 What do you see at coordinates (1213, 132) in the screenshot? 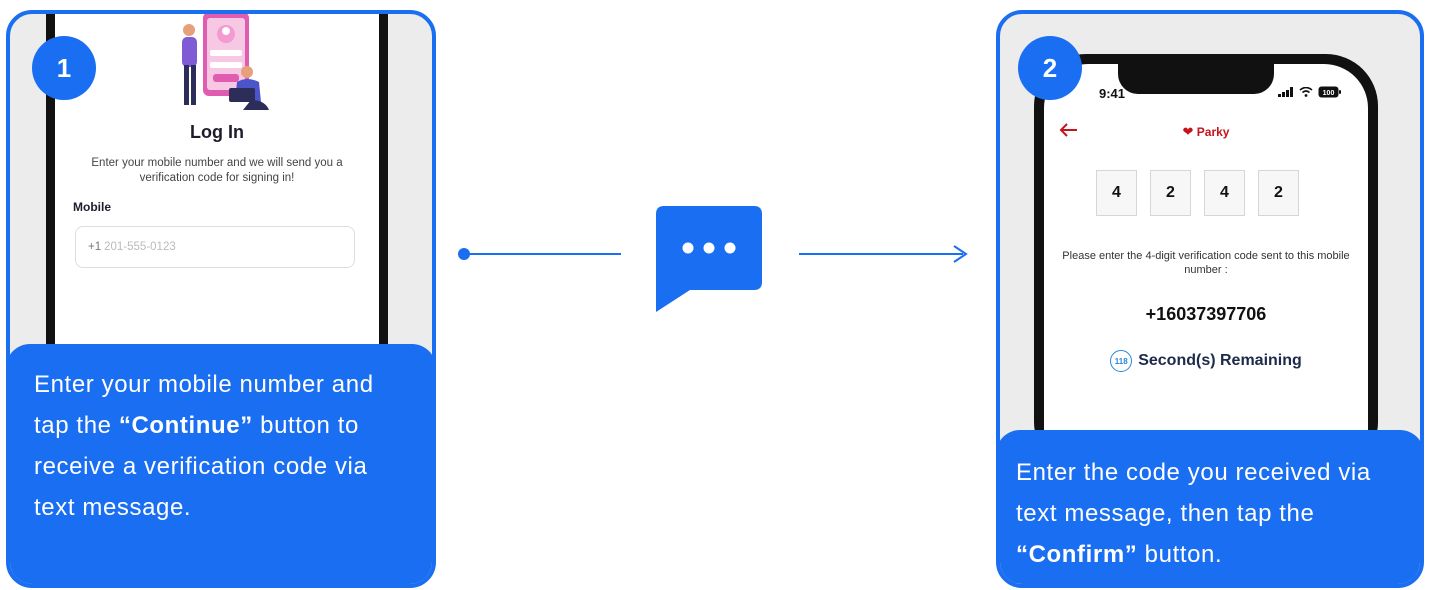
I see `brand-name: Parky` at bounding box center [1213, 132].